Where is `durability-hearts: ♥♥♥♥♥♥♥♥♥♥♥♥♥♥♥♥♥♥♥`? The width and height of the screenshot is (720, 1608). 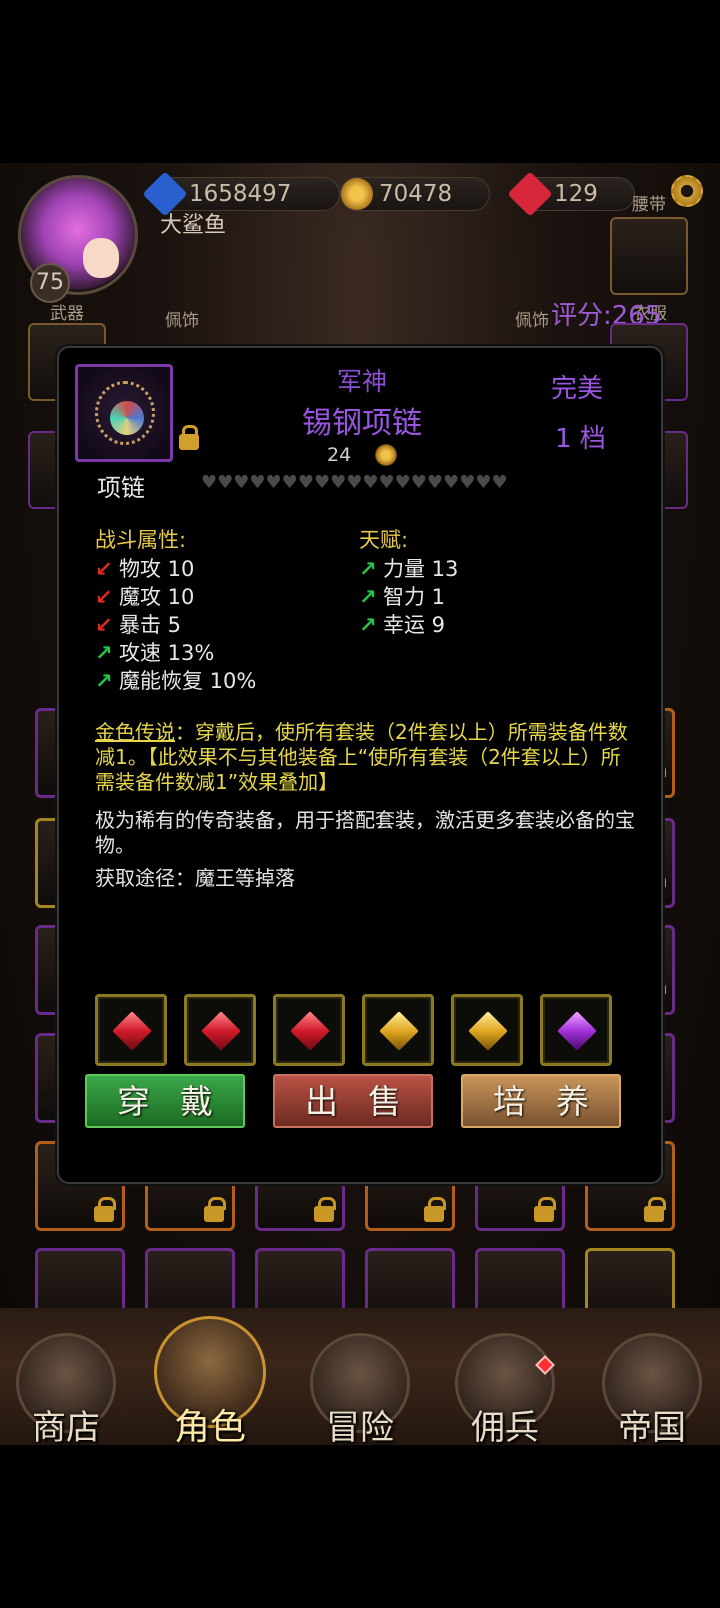
durability-hearts: ♥♥♥♥♥♥♥♥♥♥♥♥♥♥♥♥♥♥♥ is located at coordinates (354, 482).